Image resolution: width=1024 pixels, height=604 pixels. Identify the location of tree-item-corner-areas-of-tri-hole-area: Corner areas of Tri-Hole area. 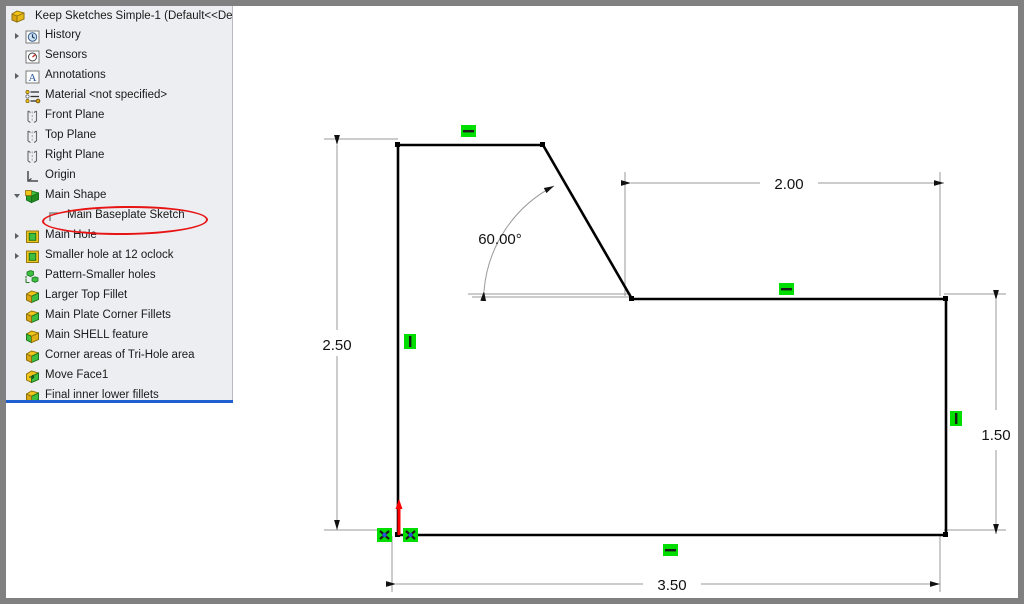
(119, 356).